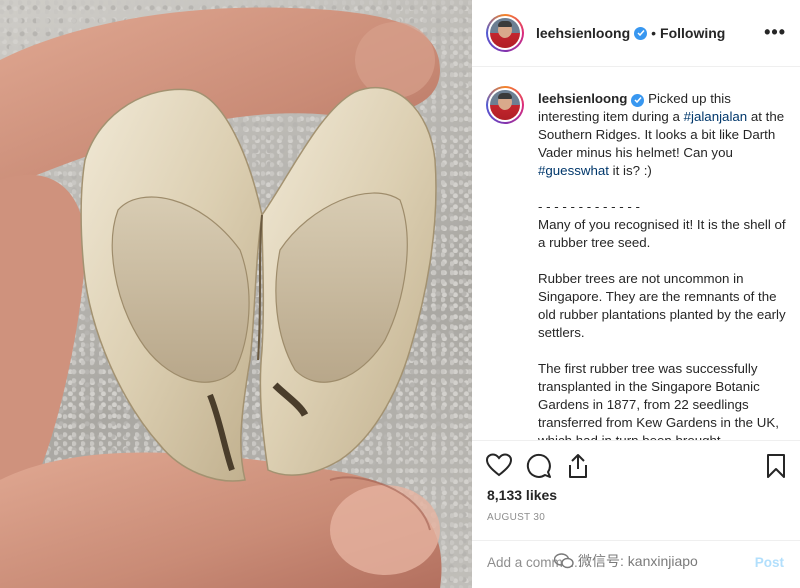 This screenshot has height=588, width=800. I want to click on wechat-icon, so click(563, 561).